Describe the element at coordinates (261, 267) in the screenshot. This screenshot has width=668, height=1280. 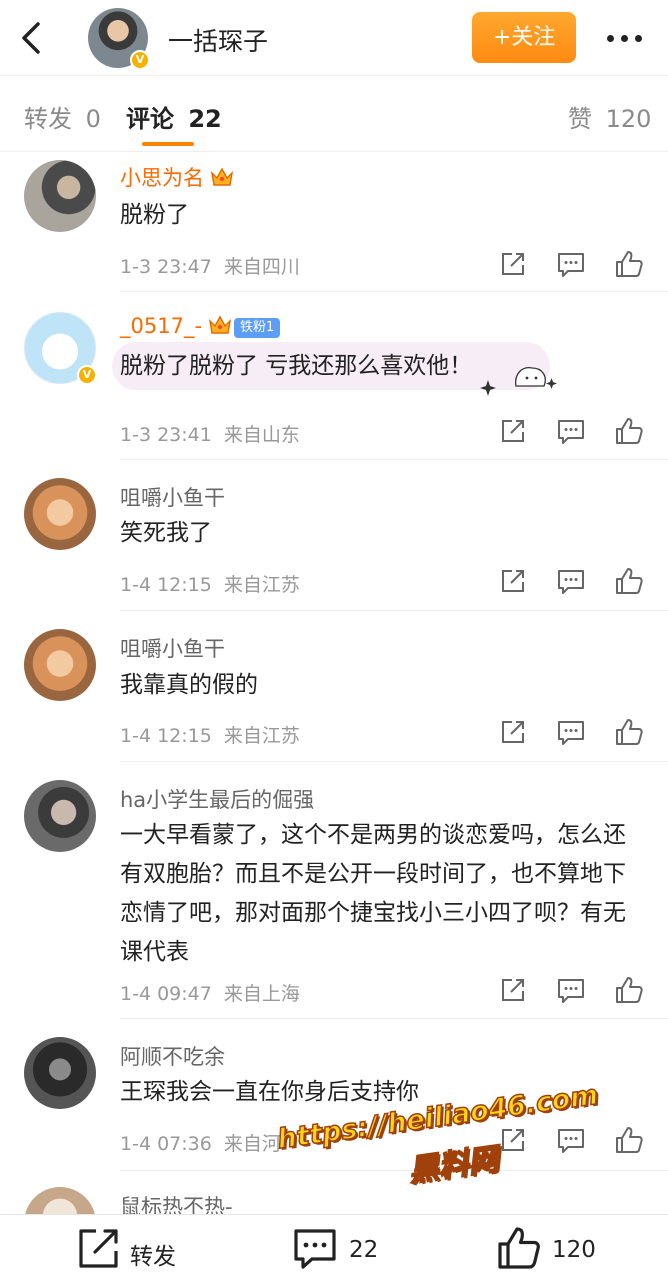
I see `comment-location: 来自四川` at that location.